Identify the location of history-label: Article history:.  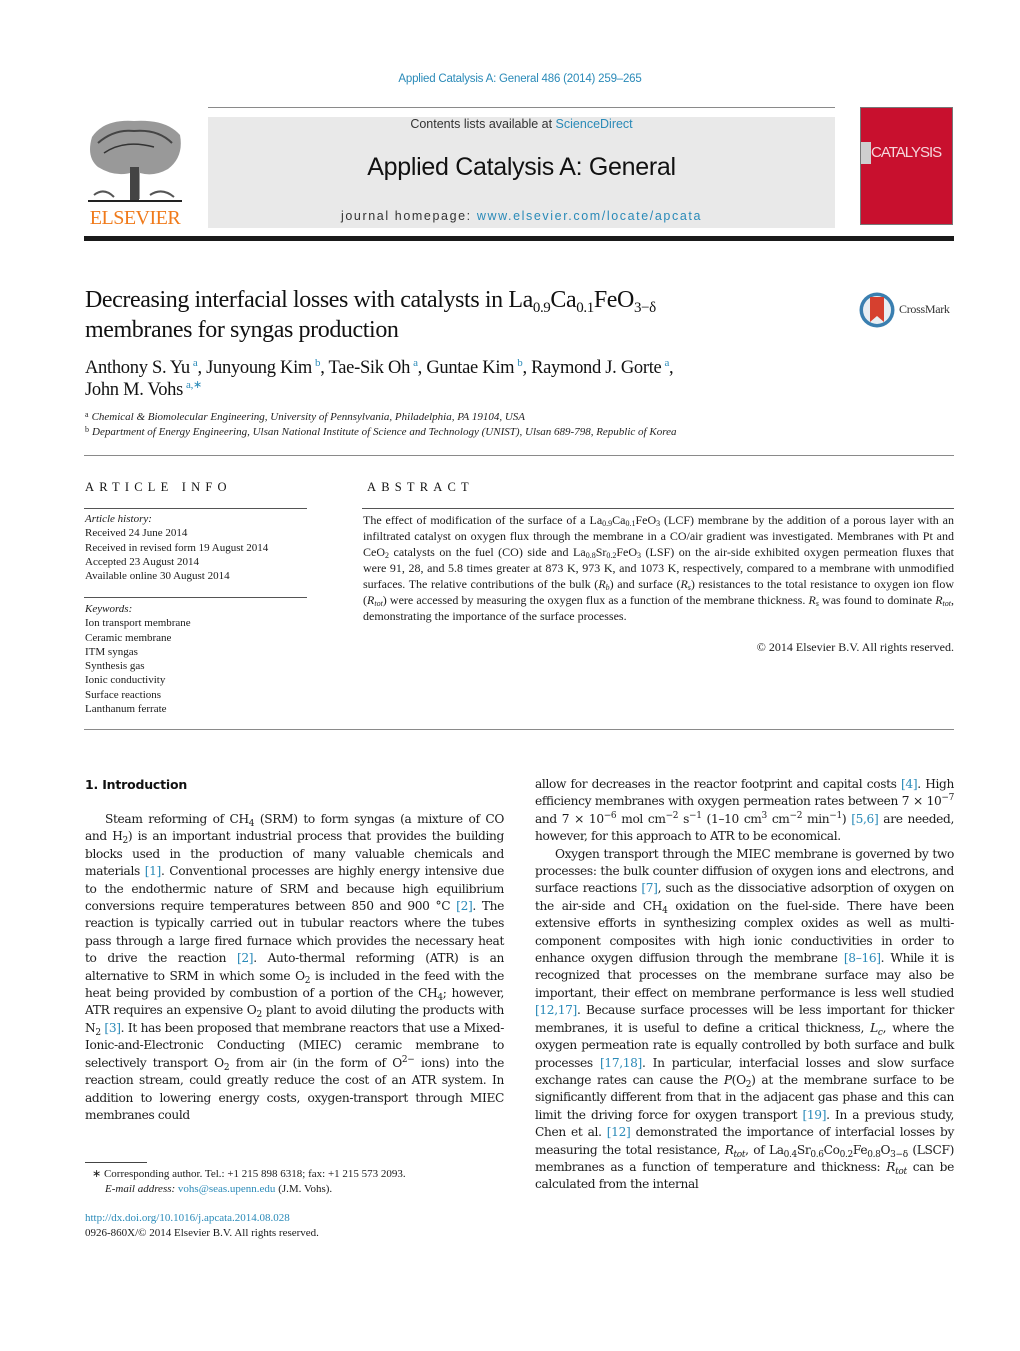
(118, 519).